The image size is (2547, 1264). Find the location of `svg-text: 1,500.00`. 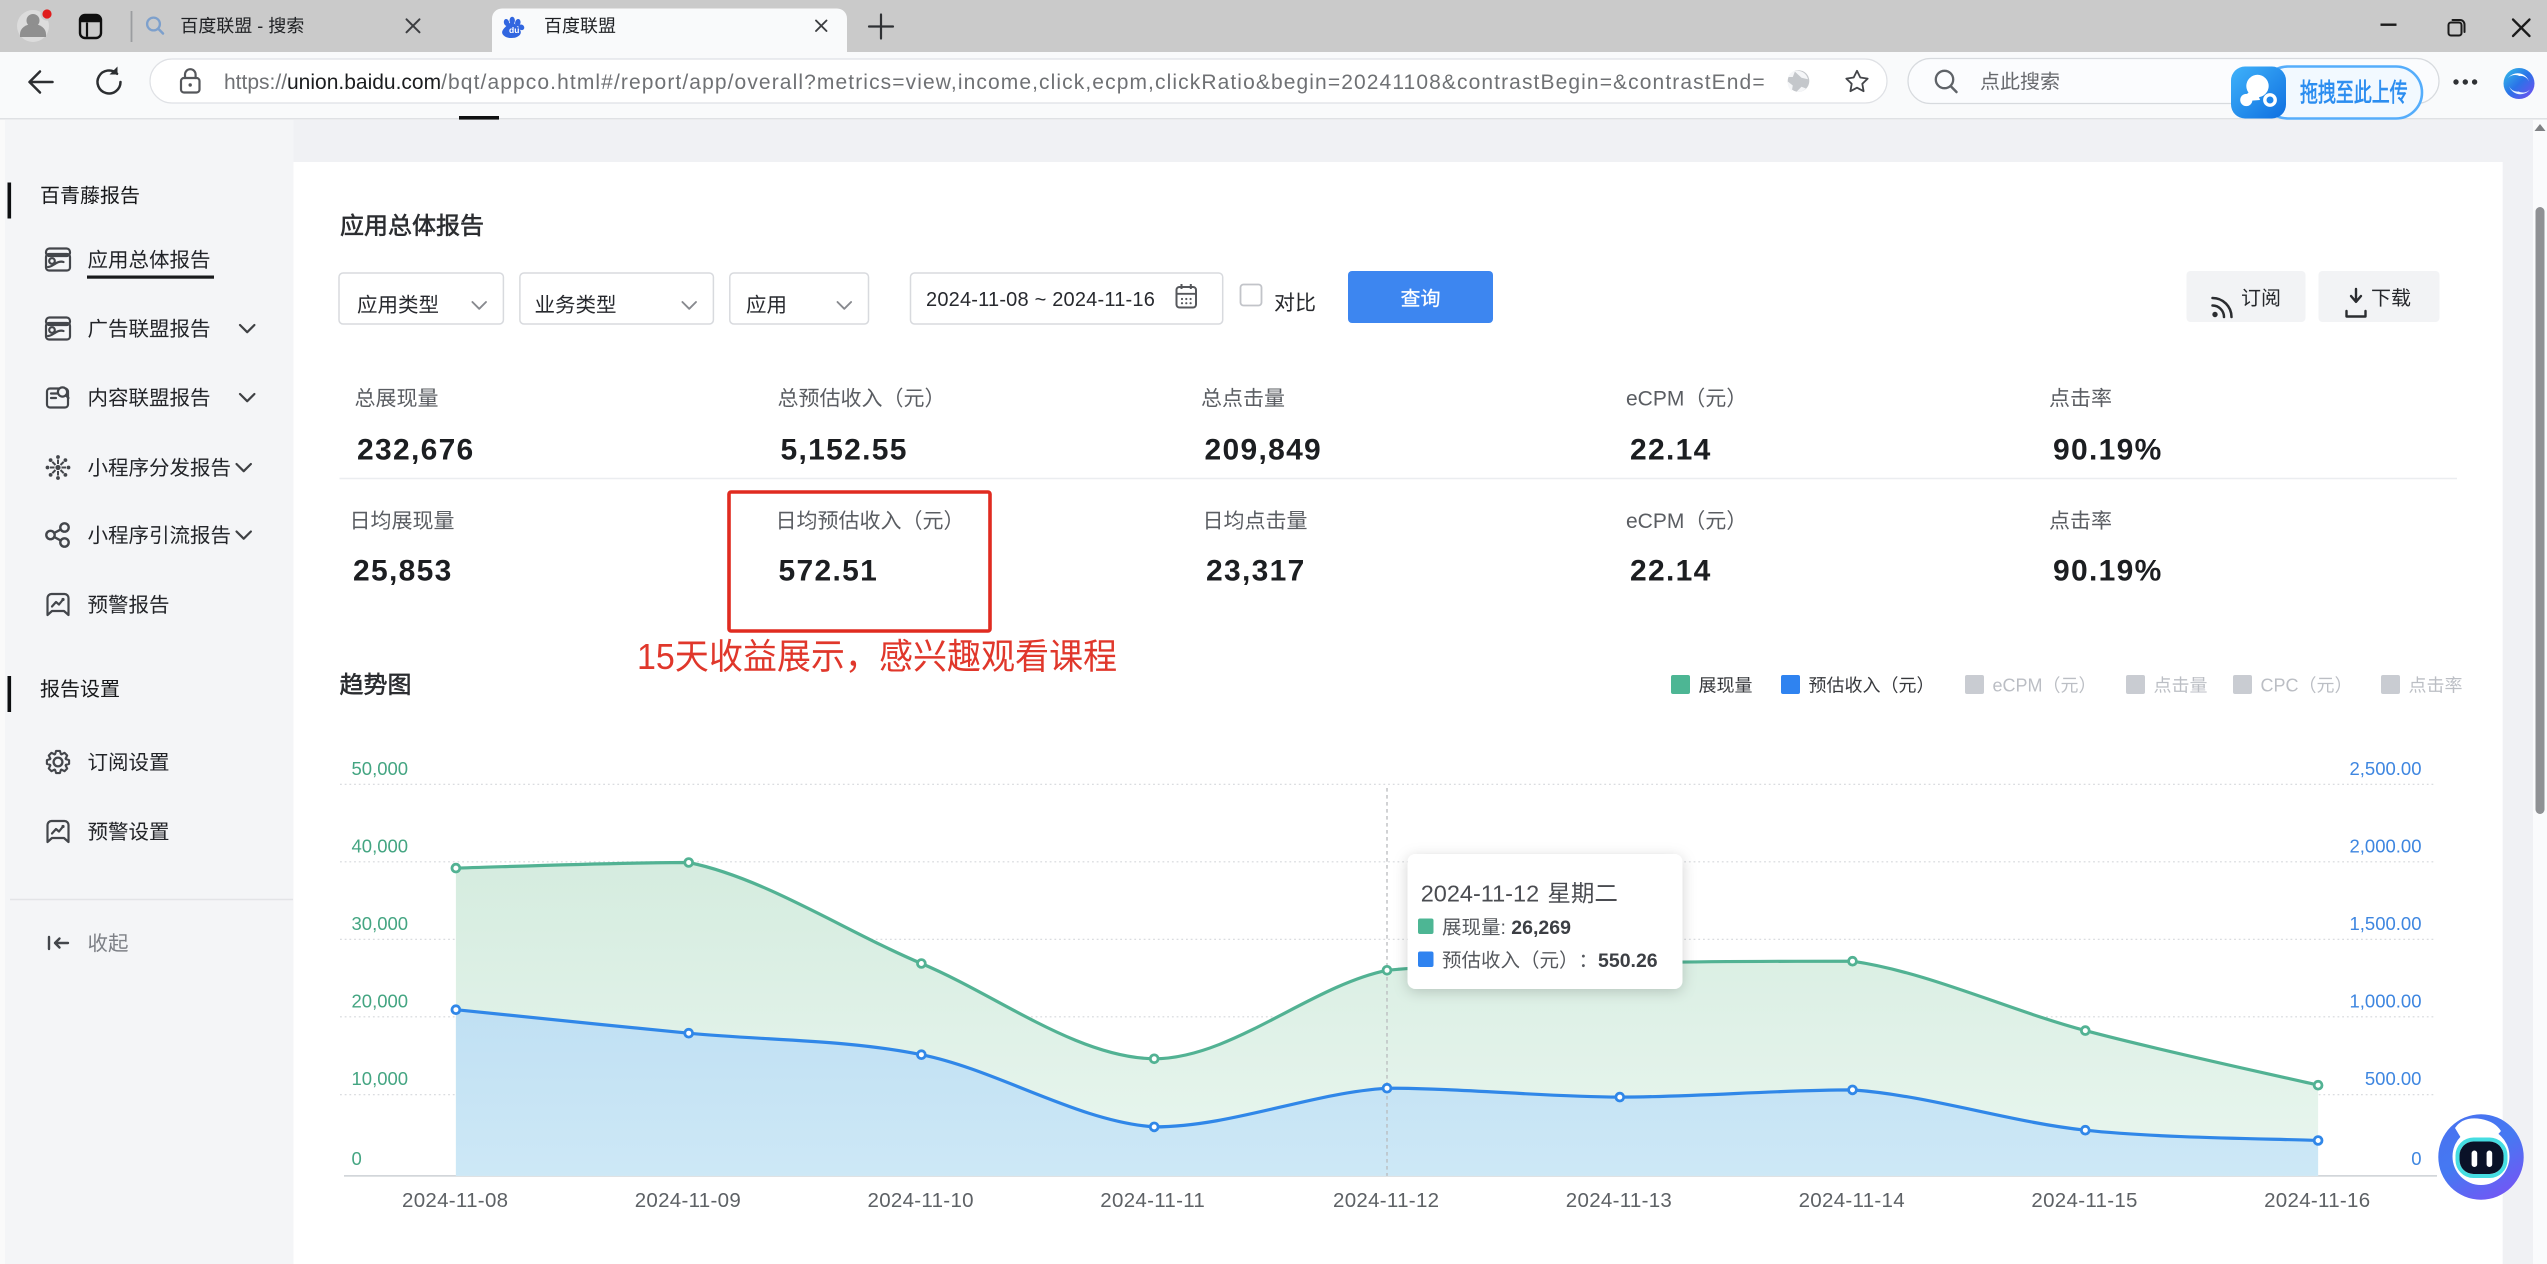

svg-text: 1,500.00 is located at coordinates (2386, 923).